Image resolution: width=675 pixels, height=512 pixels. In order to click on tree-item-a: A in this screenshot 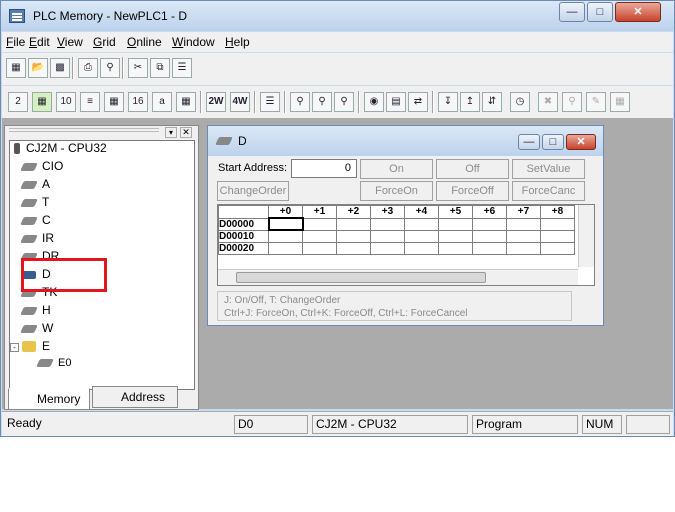, I will do `click(35, 184)`.